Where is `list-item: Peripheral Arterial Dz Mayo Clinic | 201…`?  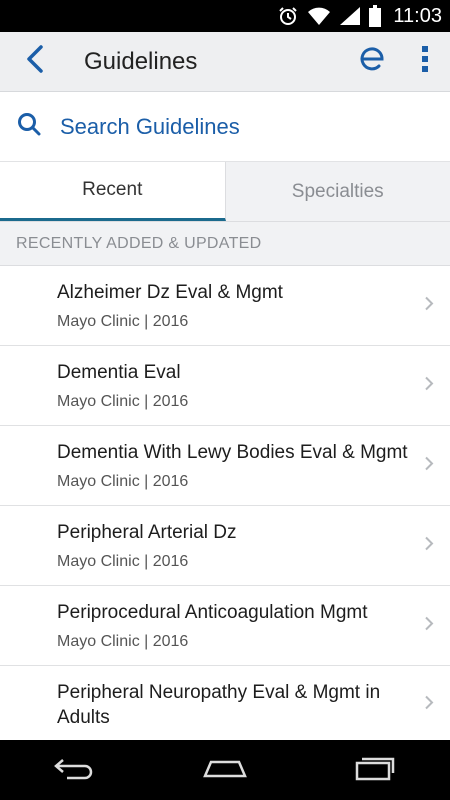 list-item: Peripheral Arterial Dz Mayo Clinic | 201… is located at coordinates (225, 546).